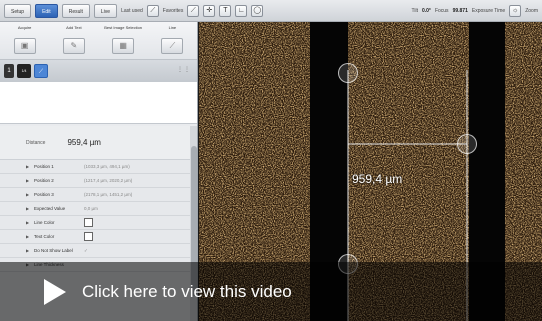 This screenshot has height=321, width=542. Describe the element at coordinates (98, 92) in the screenshot. I see `tools-area: 1 1/4 ⟋ ⋮⋮` at that location.